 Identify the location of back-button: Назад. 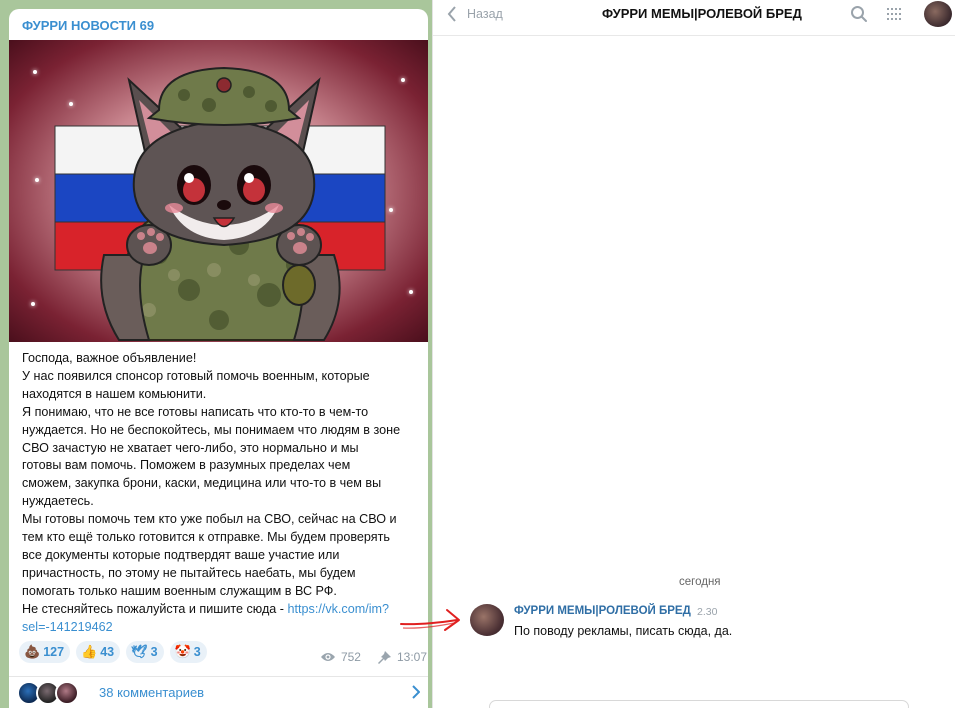
(475, 14).